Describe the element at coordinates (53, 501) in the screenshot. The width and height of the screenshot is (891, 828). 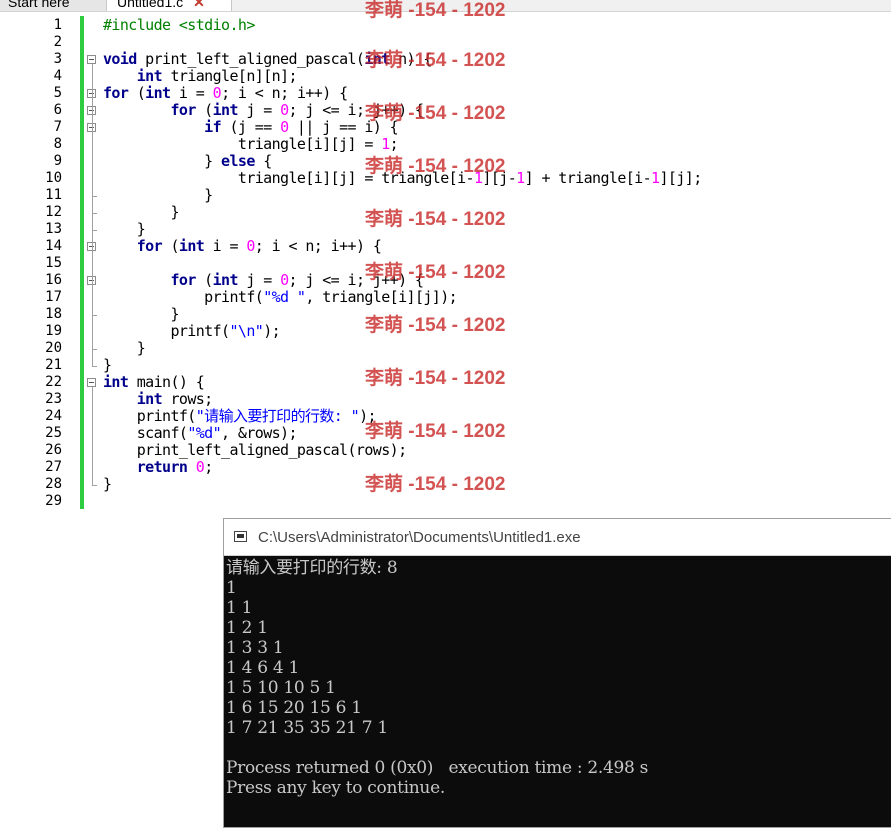
I see `line-number: 29` at that location.